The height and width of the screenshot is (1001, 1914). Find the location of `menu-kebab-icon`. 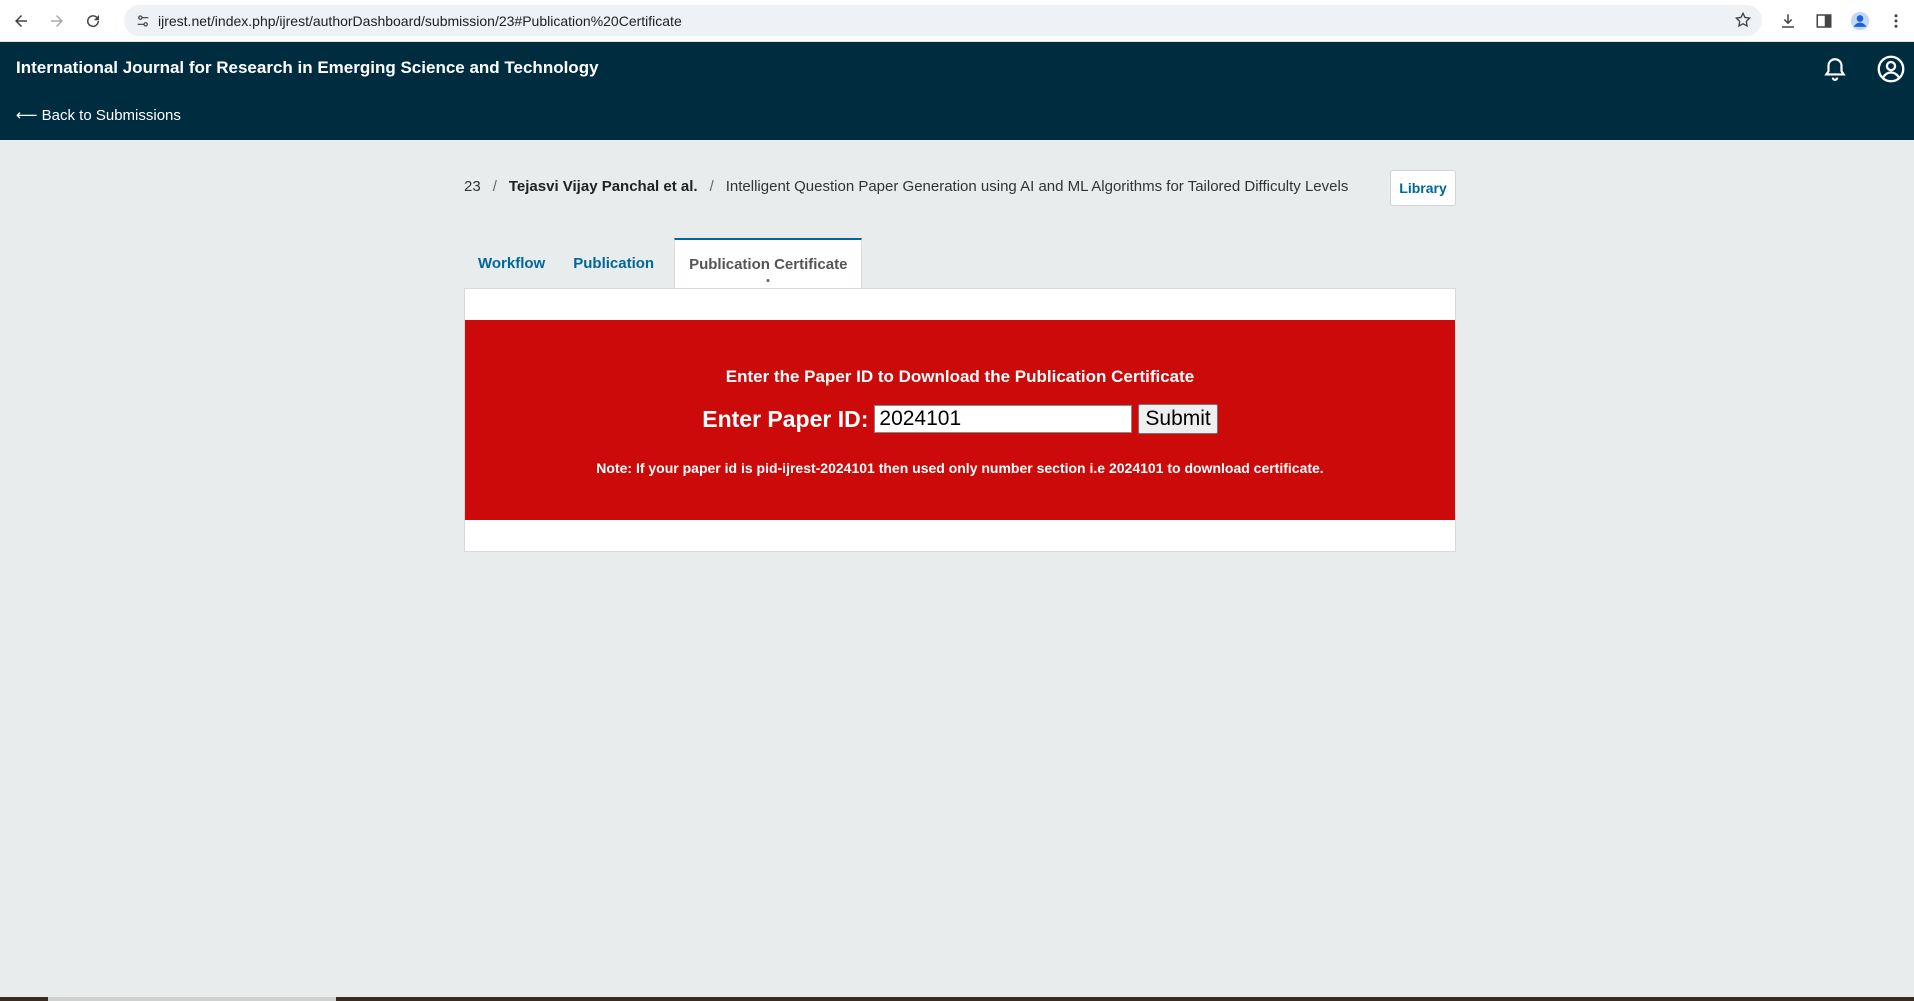

menu-kebab-icon is located at coordinates (1896, 21).